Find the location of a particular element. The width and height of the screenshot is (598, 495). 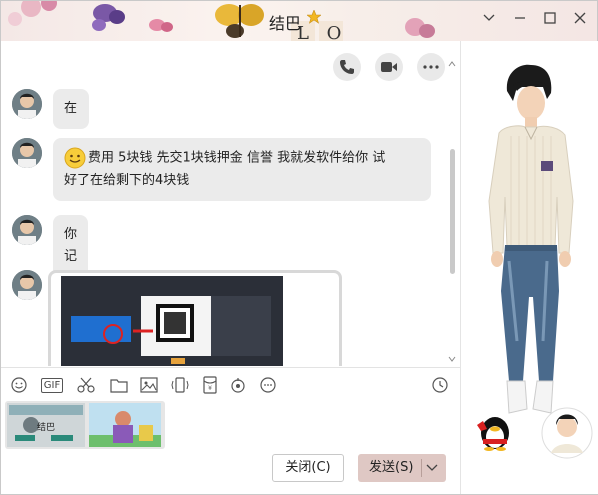

chevron-down-icon is located at coordinates (432, 468).